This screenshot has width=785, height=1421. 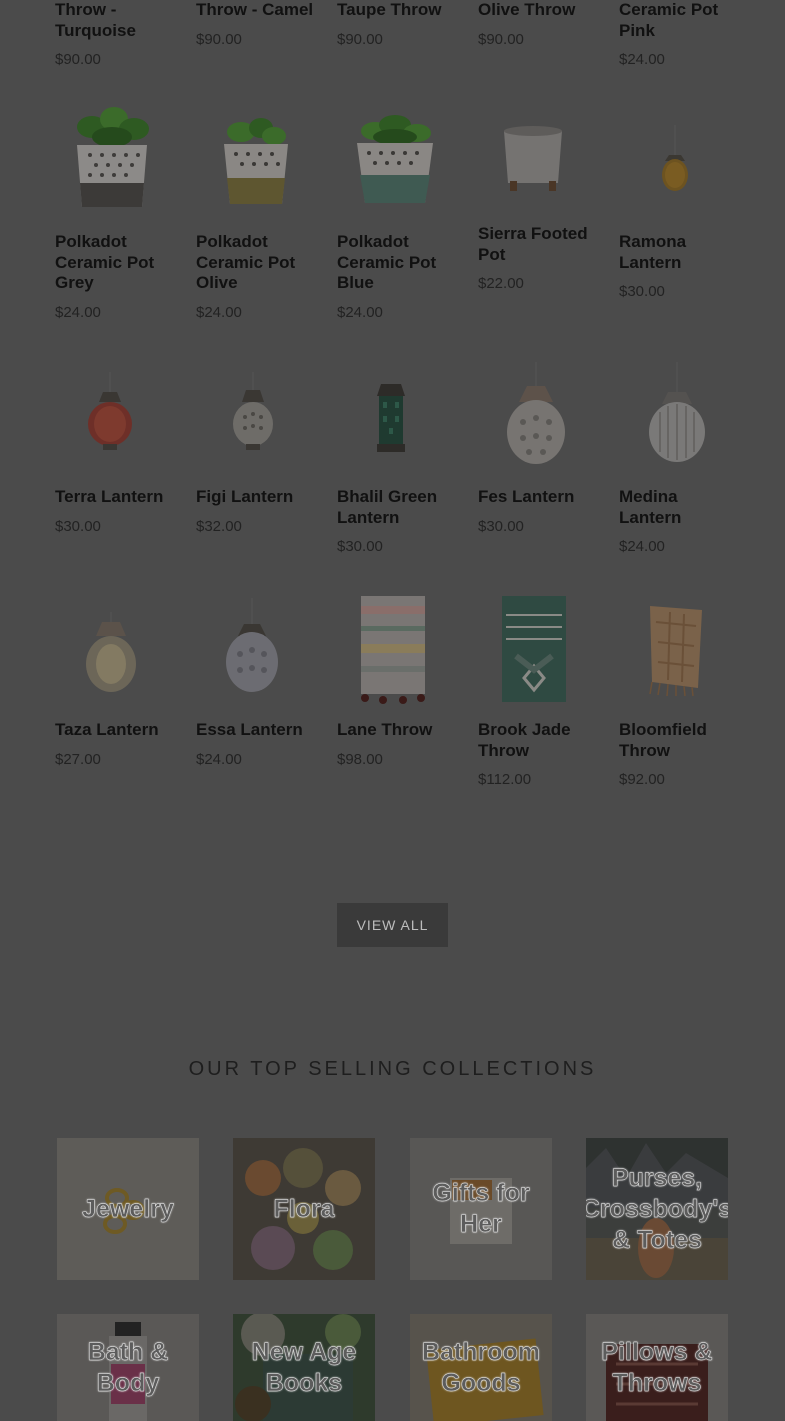 I want to click on collection-label: Gifts for Her, so click(x=481, y=1208).